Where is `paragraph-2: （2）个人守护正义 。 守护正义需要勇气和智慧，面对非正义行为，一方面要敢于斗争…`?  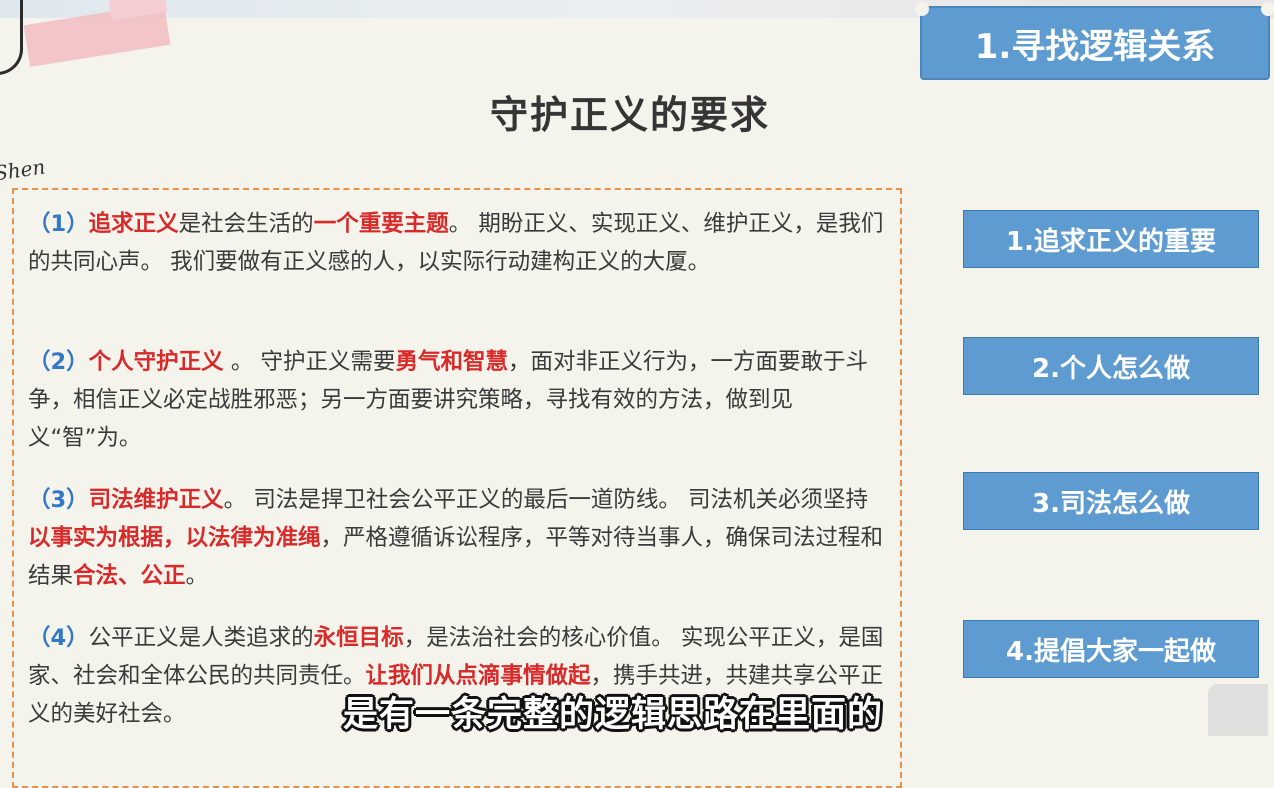
paragraph-2: （2）个人守护正义 。 守护正义需要勇气和智慧，面对非正义行为，一方面要敢于斗争… is located at coordinates (459, 400).